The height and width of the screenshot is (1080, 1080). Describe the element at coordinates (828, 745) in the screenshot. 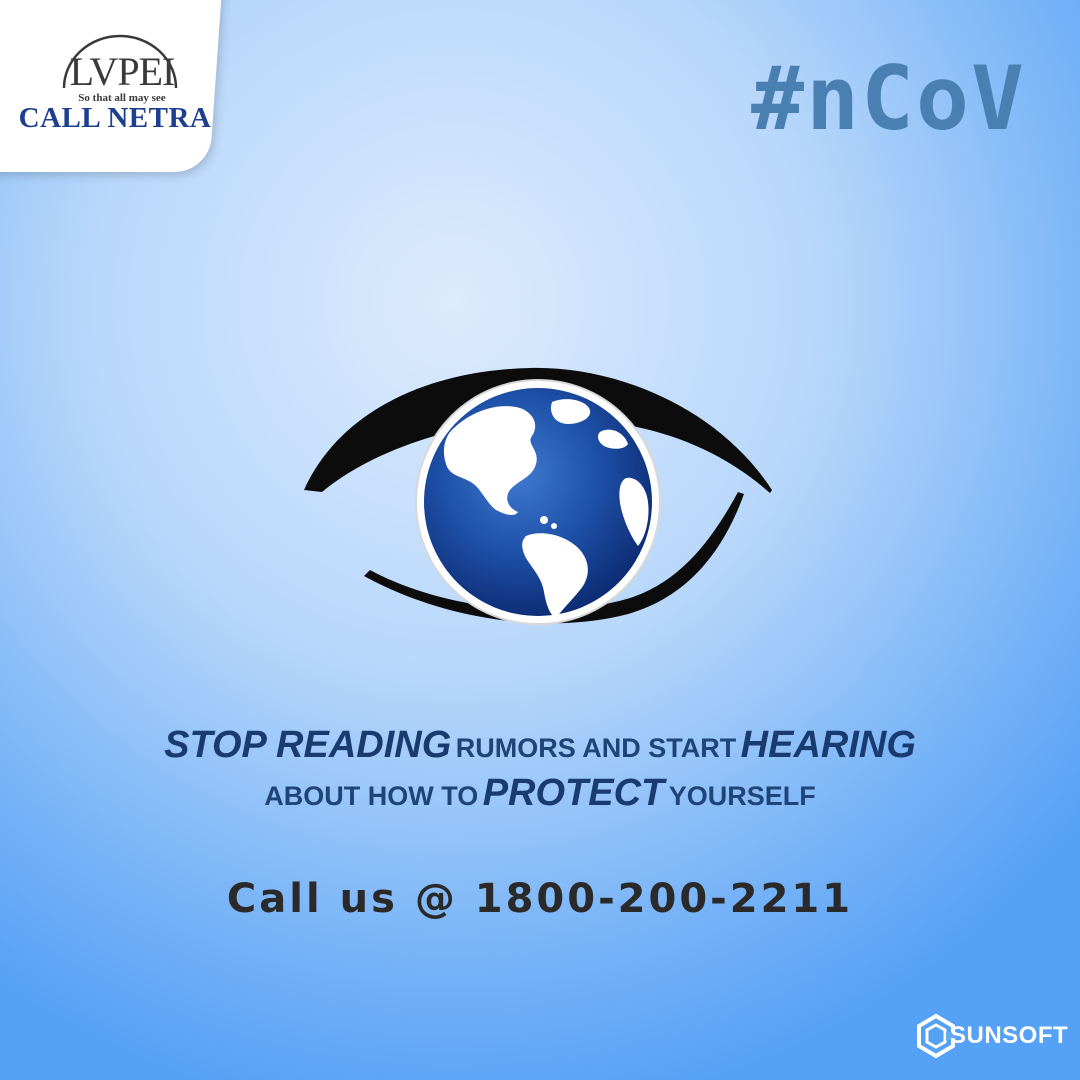

I see `message-emphasis: HEARING` at that location.